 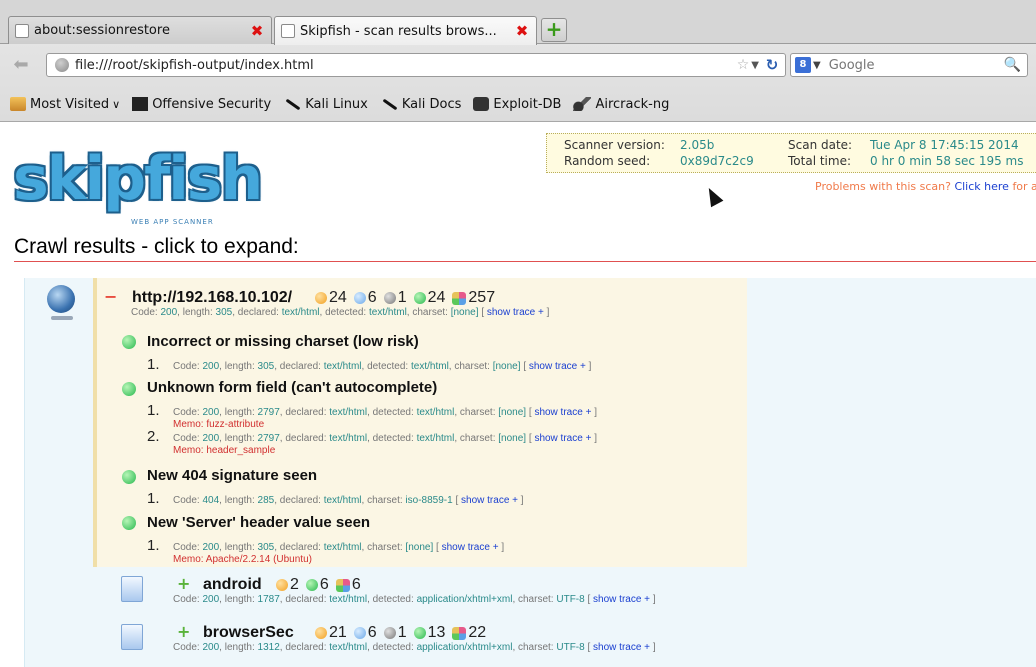 What do you see at coordinates (62, 65) in the screenshot?
I see `globe-icon` at bounding box center [62, 65].